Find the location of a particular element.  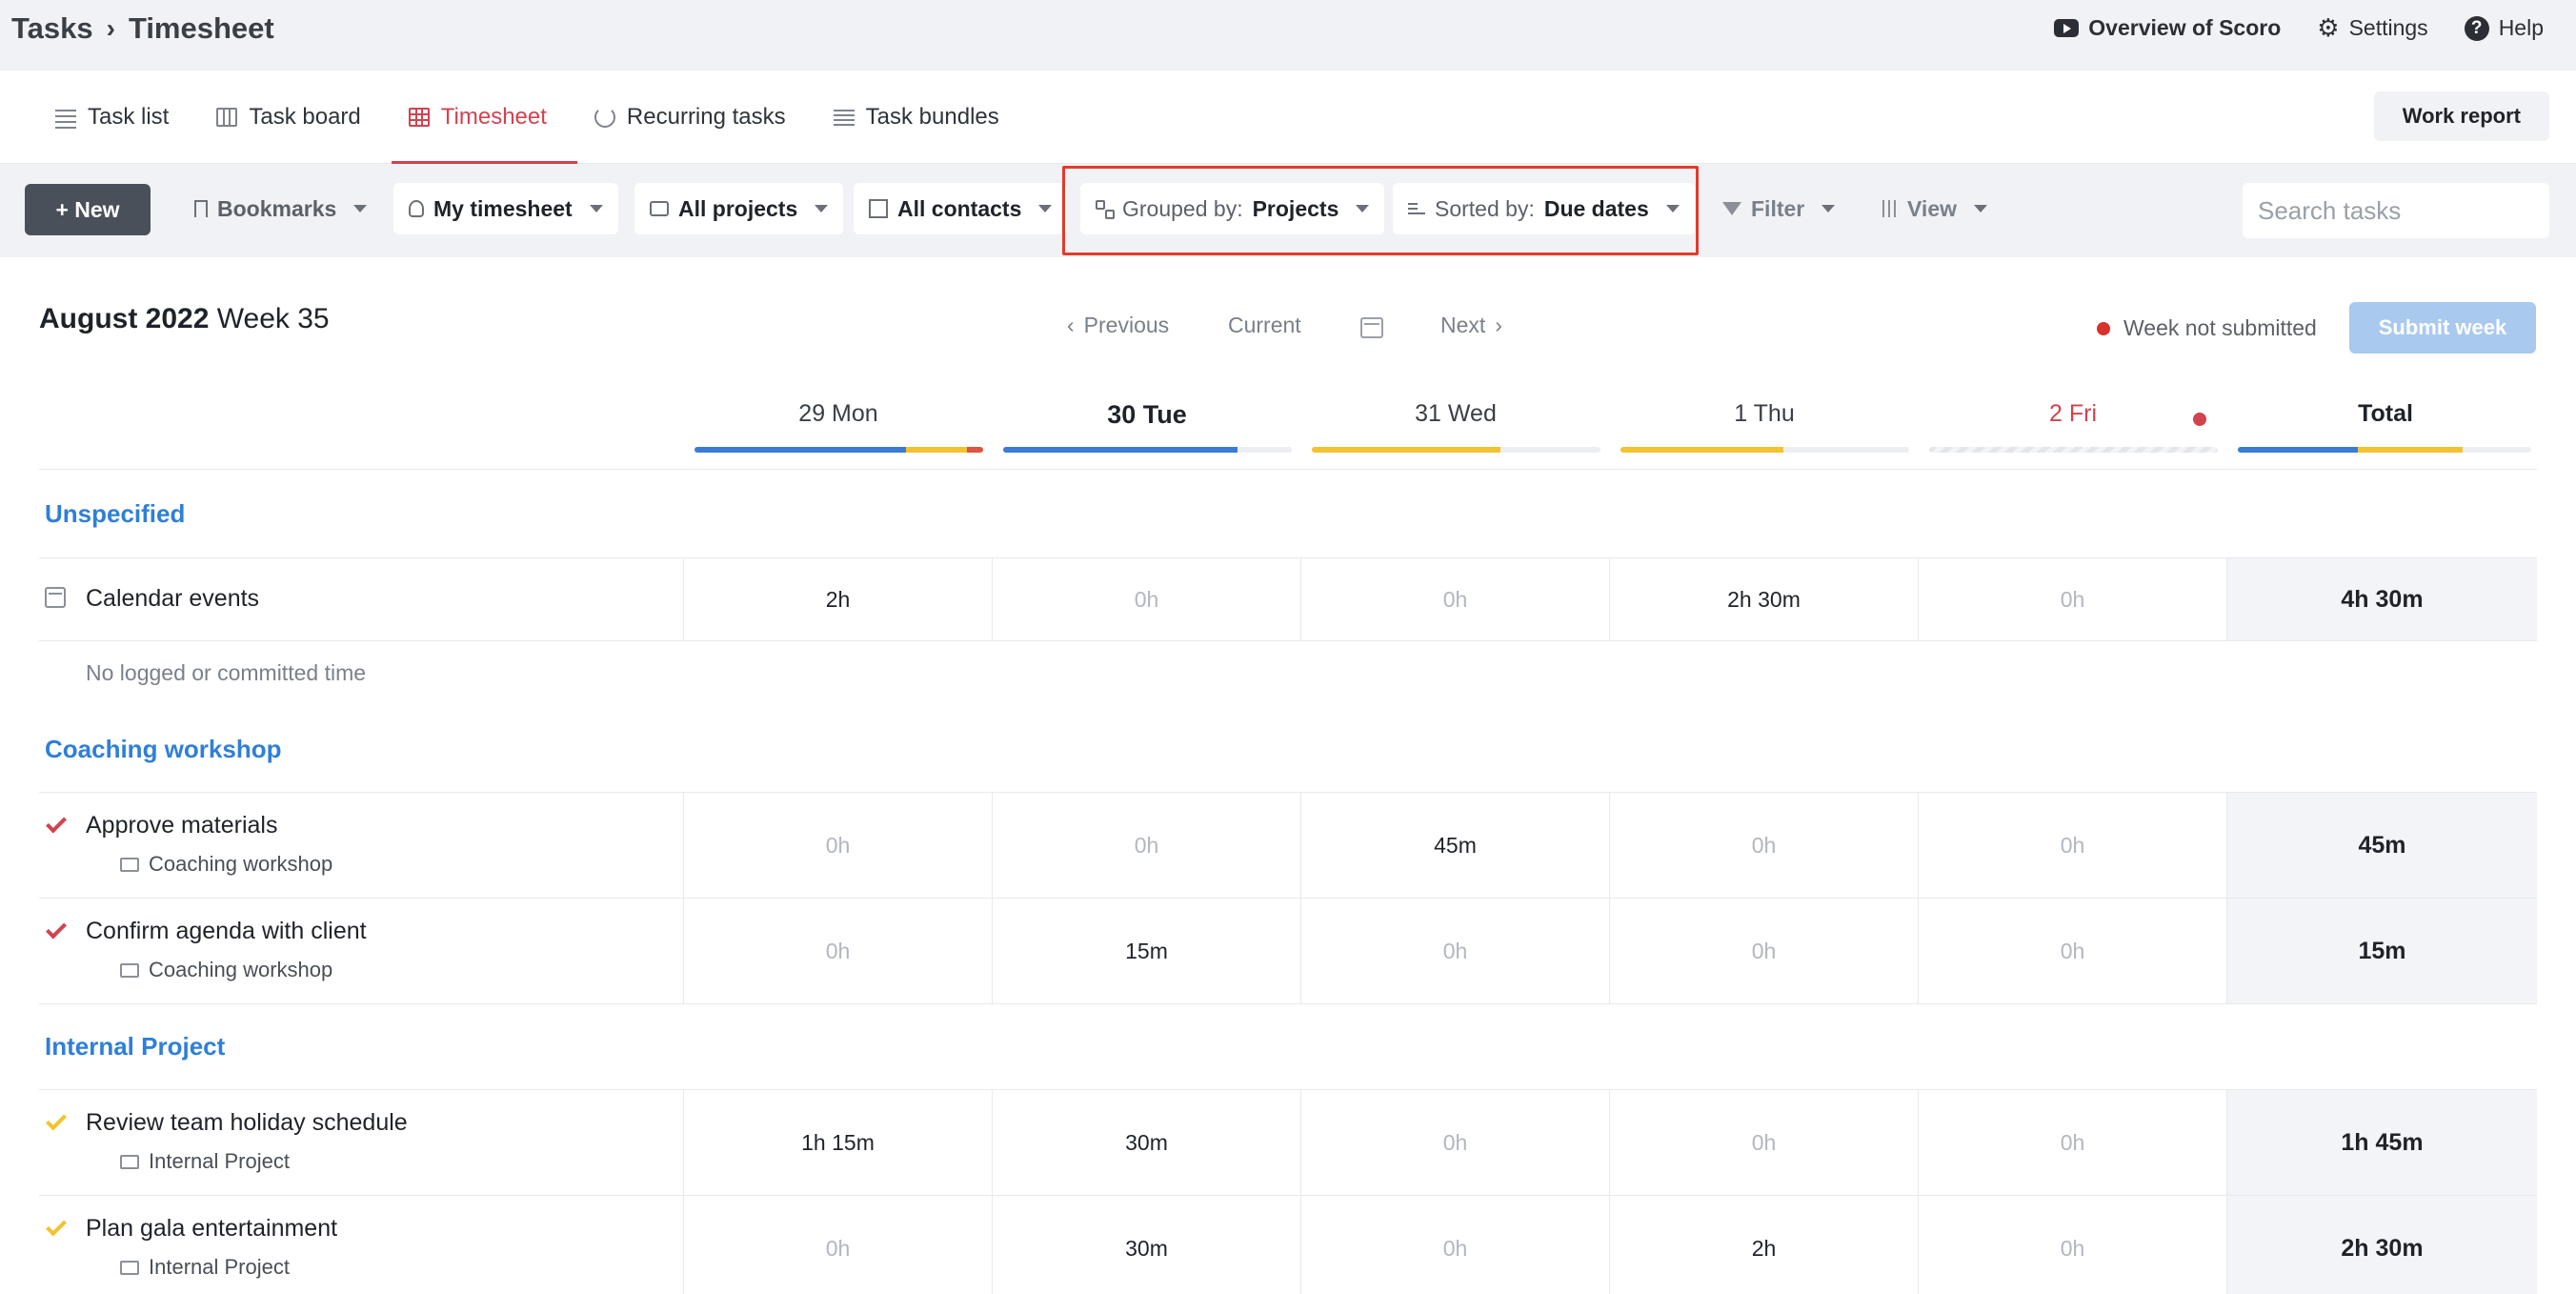

time-cell: 45m is located at coordinates (1455, 845).